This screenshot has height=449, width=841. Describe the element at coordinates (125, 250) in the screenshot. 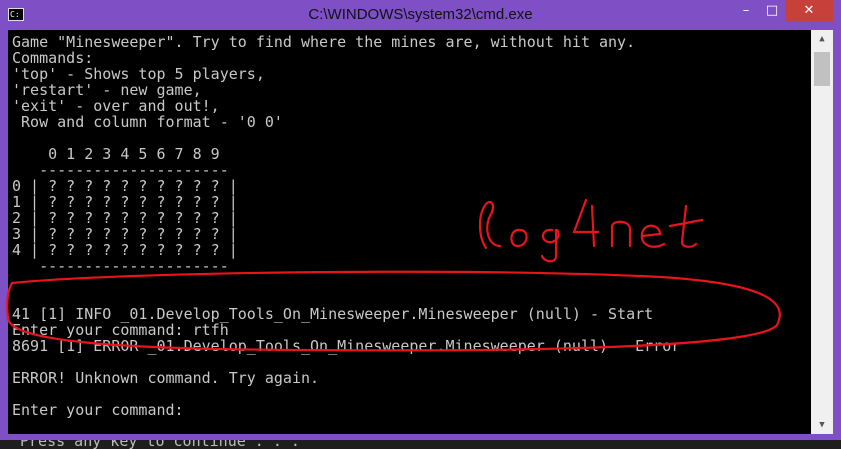

I see `board-row: 4 | ? ? ? ? ? ? ? ? ? ? |` at that location.